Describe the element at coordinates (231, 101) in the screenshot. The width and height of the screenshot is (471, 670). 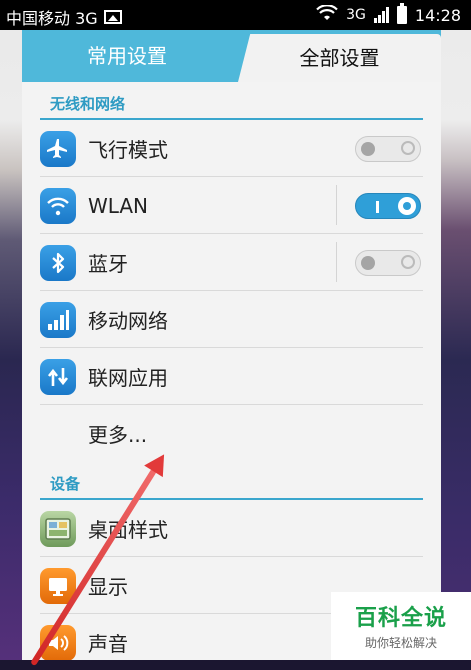
I see `section-header-wireless: 无线和网络` at that location.